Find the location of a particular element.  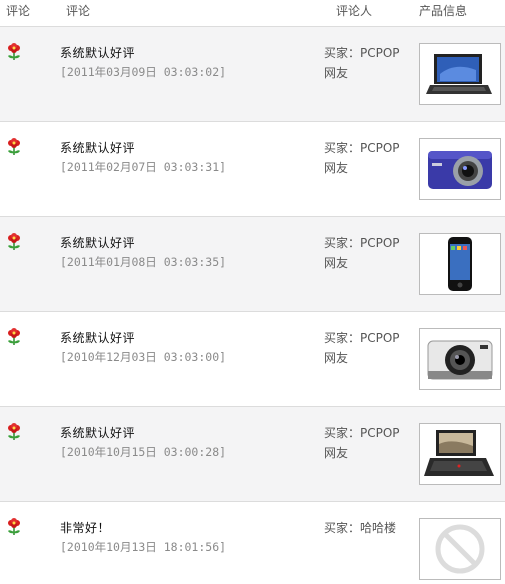

review-date: [2010年10月13日 18:01:56] is located at coordinates (143, 547).